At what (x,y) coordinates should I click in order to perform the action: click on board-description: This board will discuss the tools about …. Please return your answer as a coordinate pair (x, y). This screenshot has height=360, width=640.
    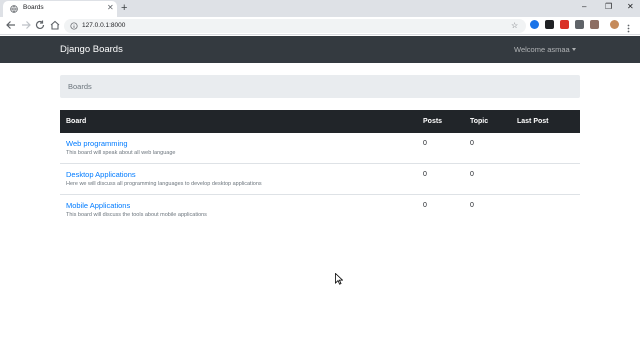
    Looking at the image, I should click on (136, 215).